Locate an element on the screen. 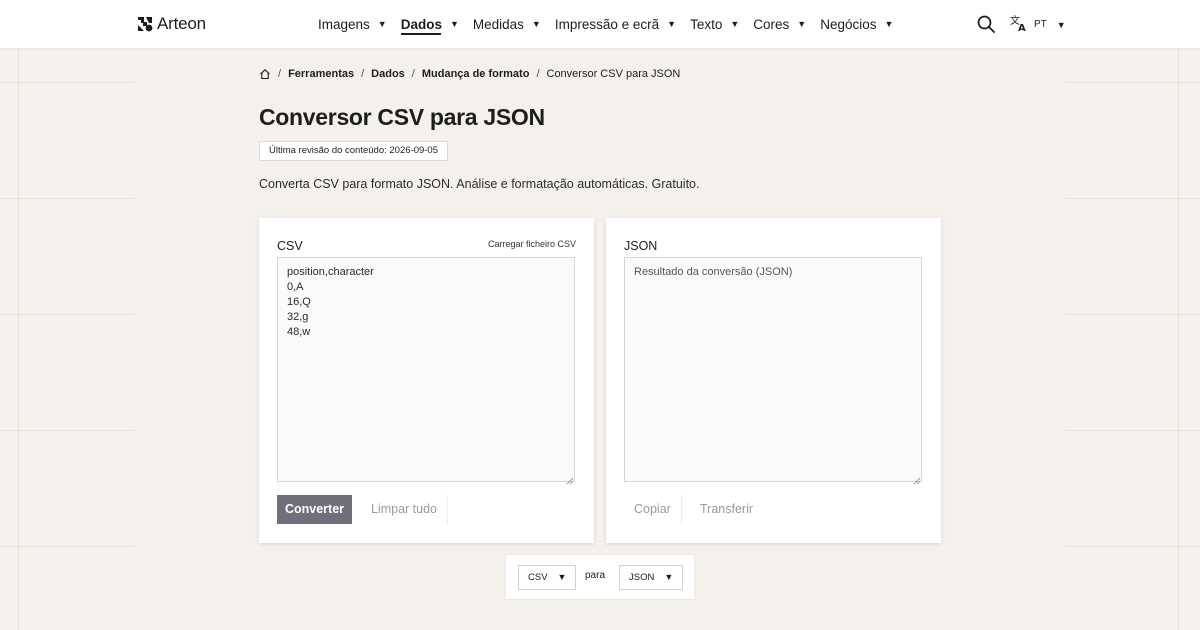 This screenshot has height=630, width=1200. breadcrumb-current: Conversor CSV para JSON is located at coordinates (613, 74).